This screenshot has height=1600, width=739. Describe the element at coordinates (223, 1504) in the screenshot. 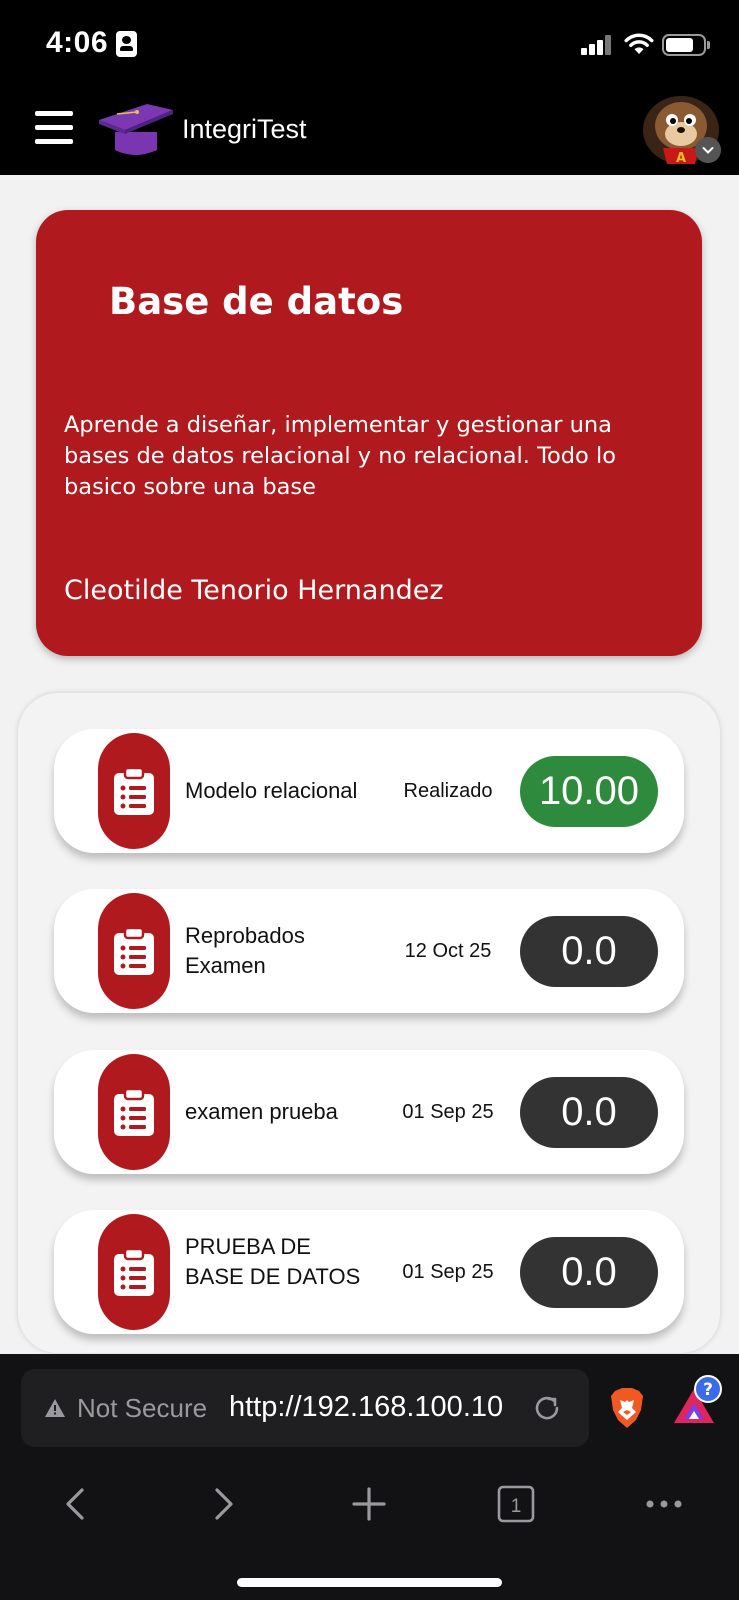

I see `forward-icon` at that location.